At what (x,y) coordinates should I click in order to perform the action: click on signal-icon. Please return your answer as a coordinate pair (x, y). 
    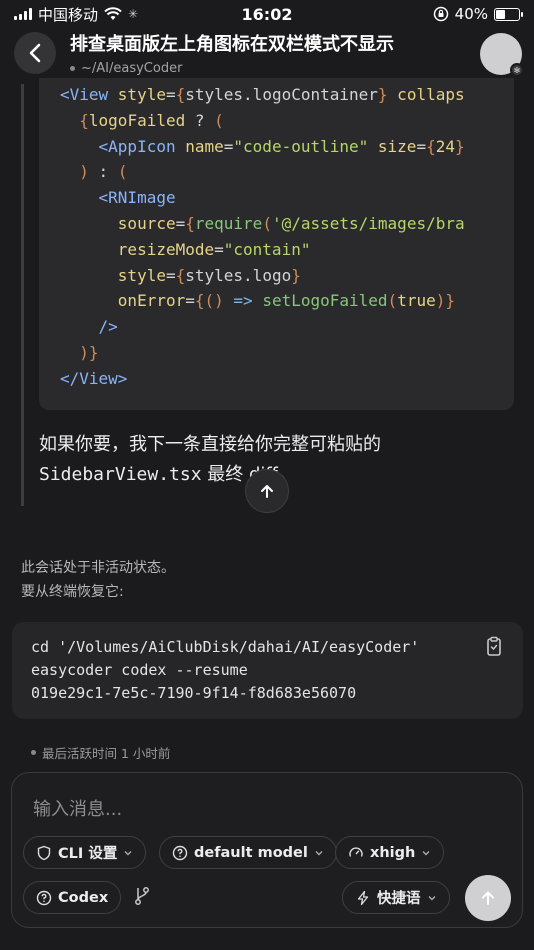
    Looking at the image, I should click on (23, 14).